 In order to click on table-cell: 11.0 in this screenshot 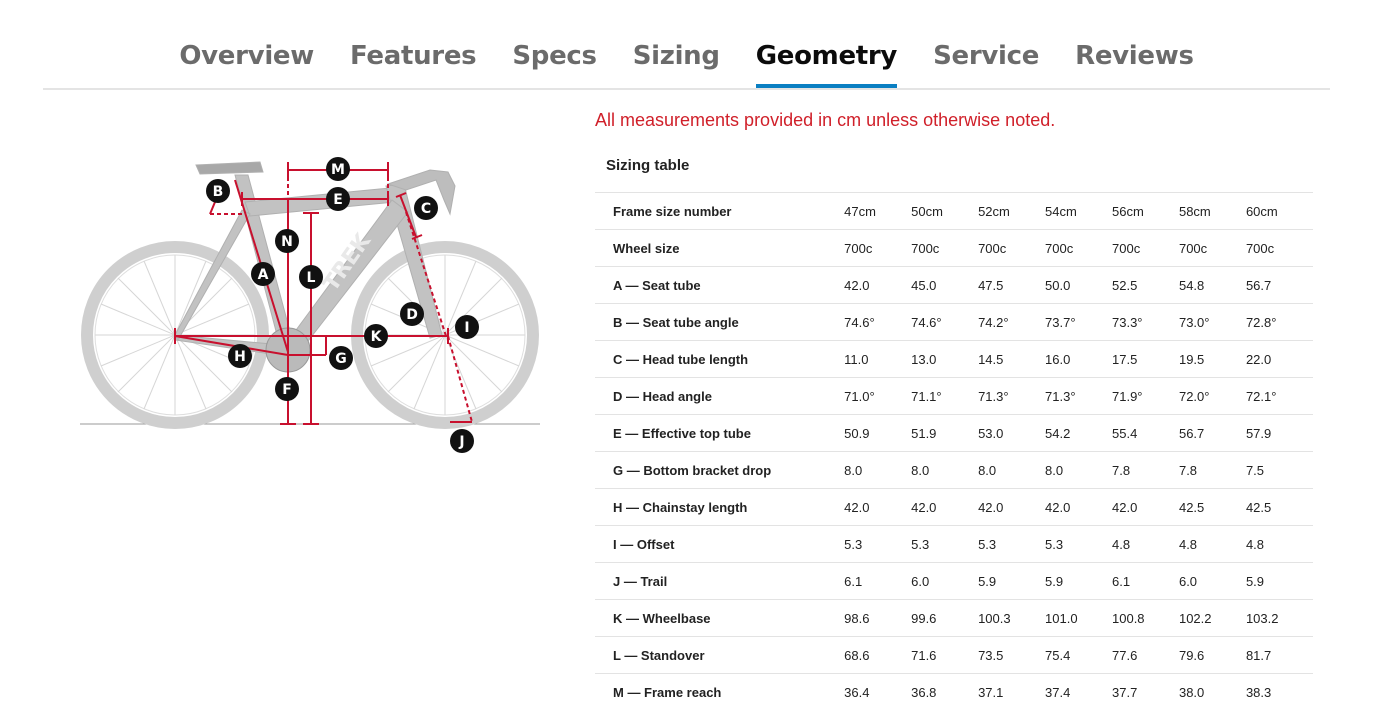, I will do `click(878, 359)`.